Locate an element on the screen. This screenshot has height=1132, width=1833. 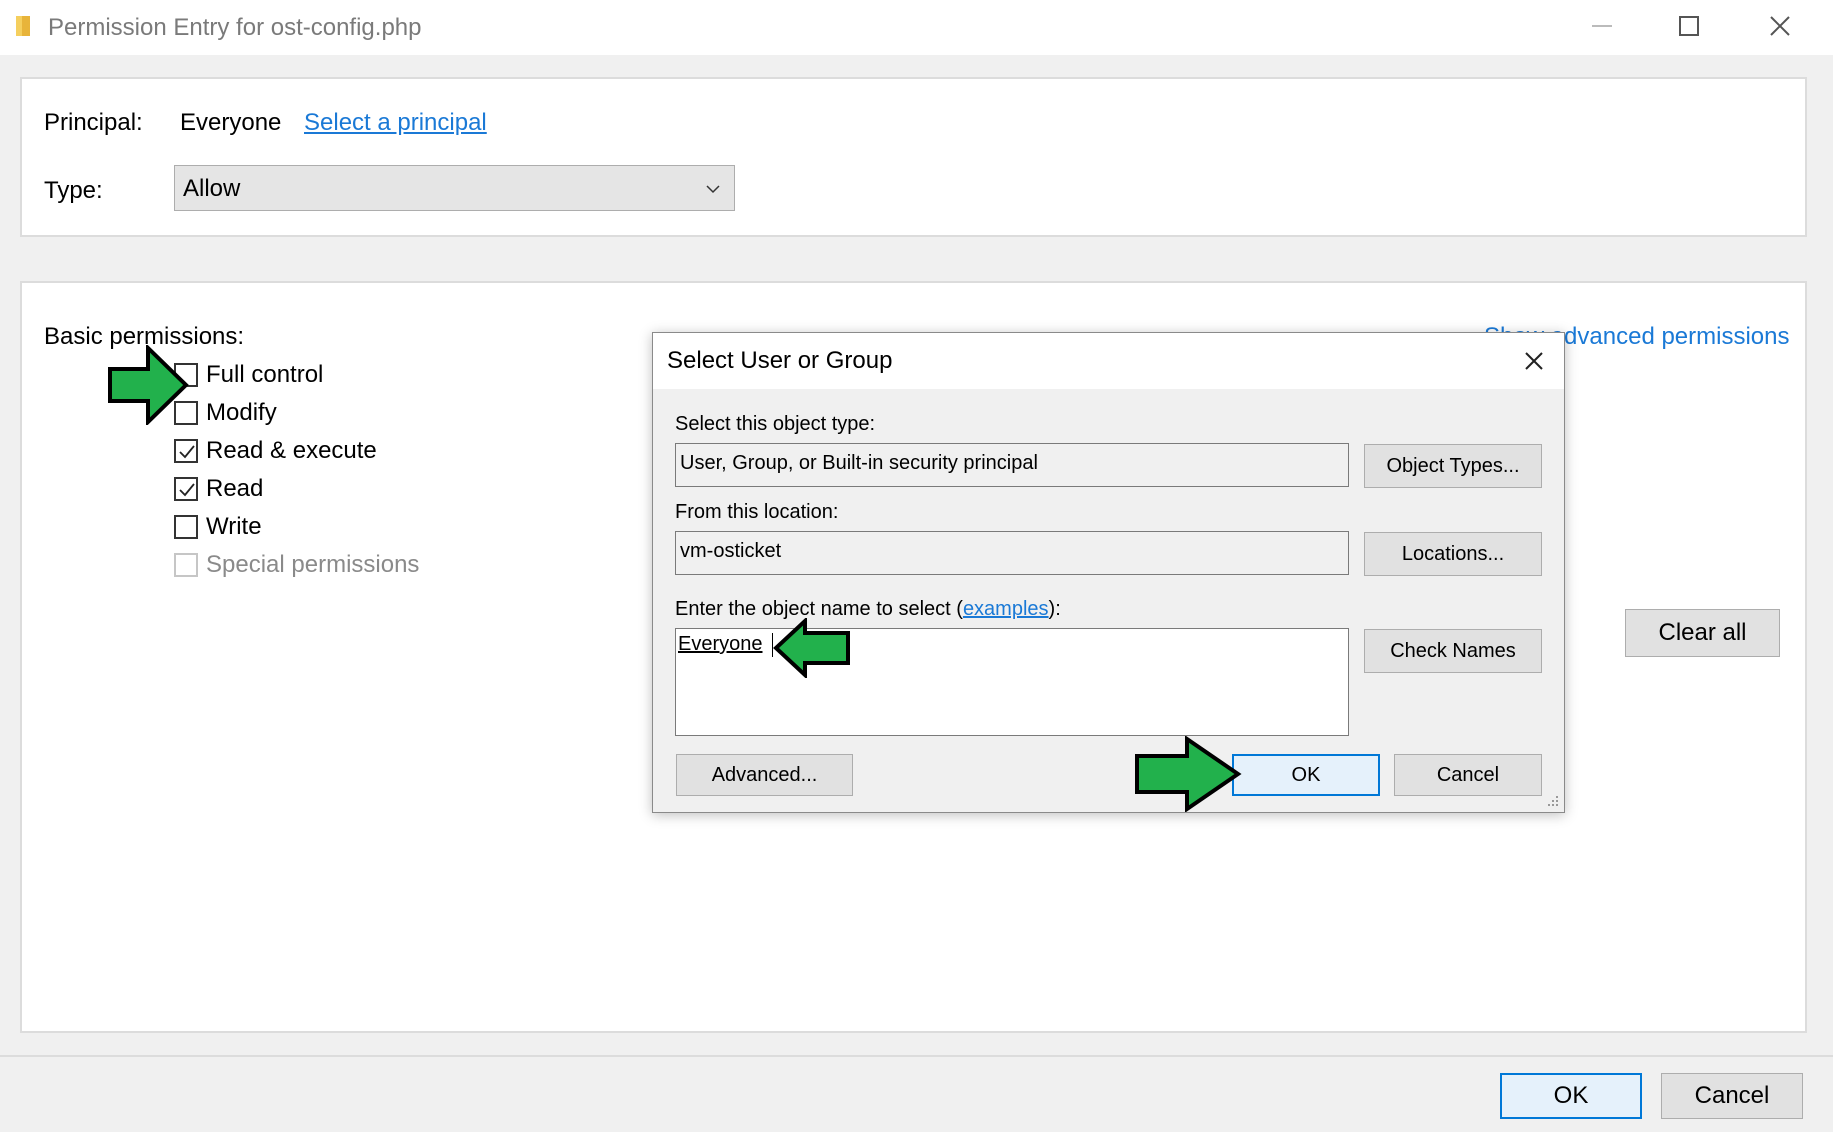
principal-value: Everyone is located at coordinates (231, 122).